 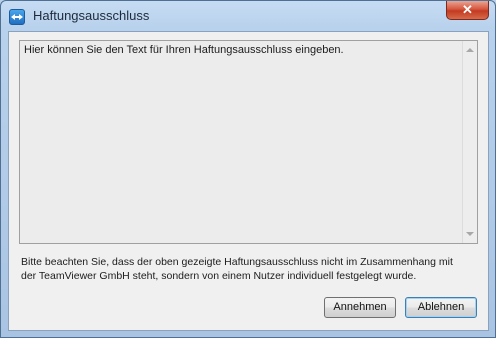 I want to click on scroll-up-arrow-icon, so click(x=470, y=50).